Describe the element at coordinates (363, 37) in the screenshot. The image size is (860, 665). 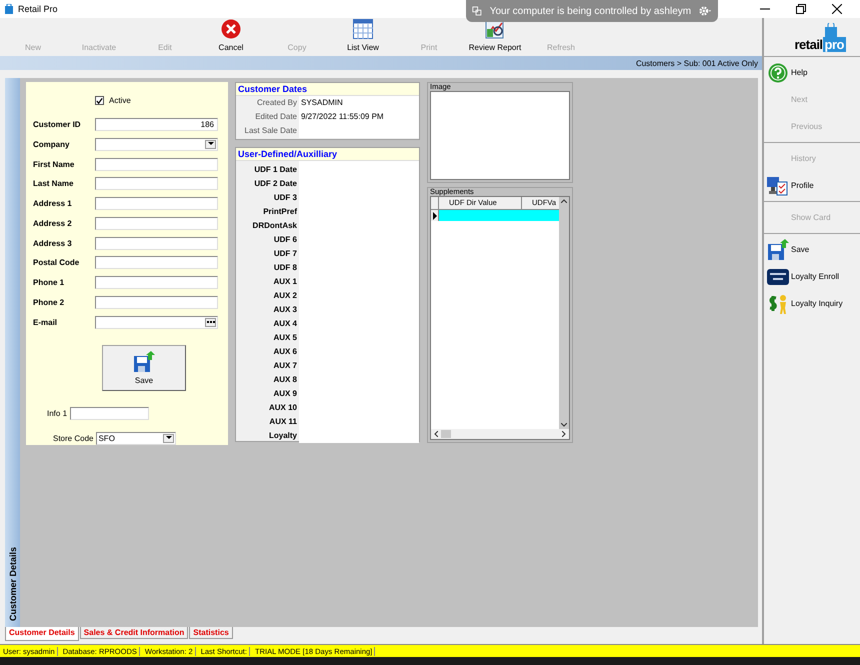
I see `toolbar-button: List View` at that location.